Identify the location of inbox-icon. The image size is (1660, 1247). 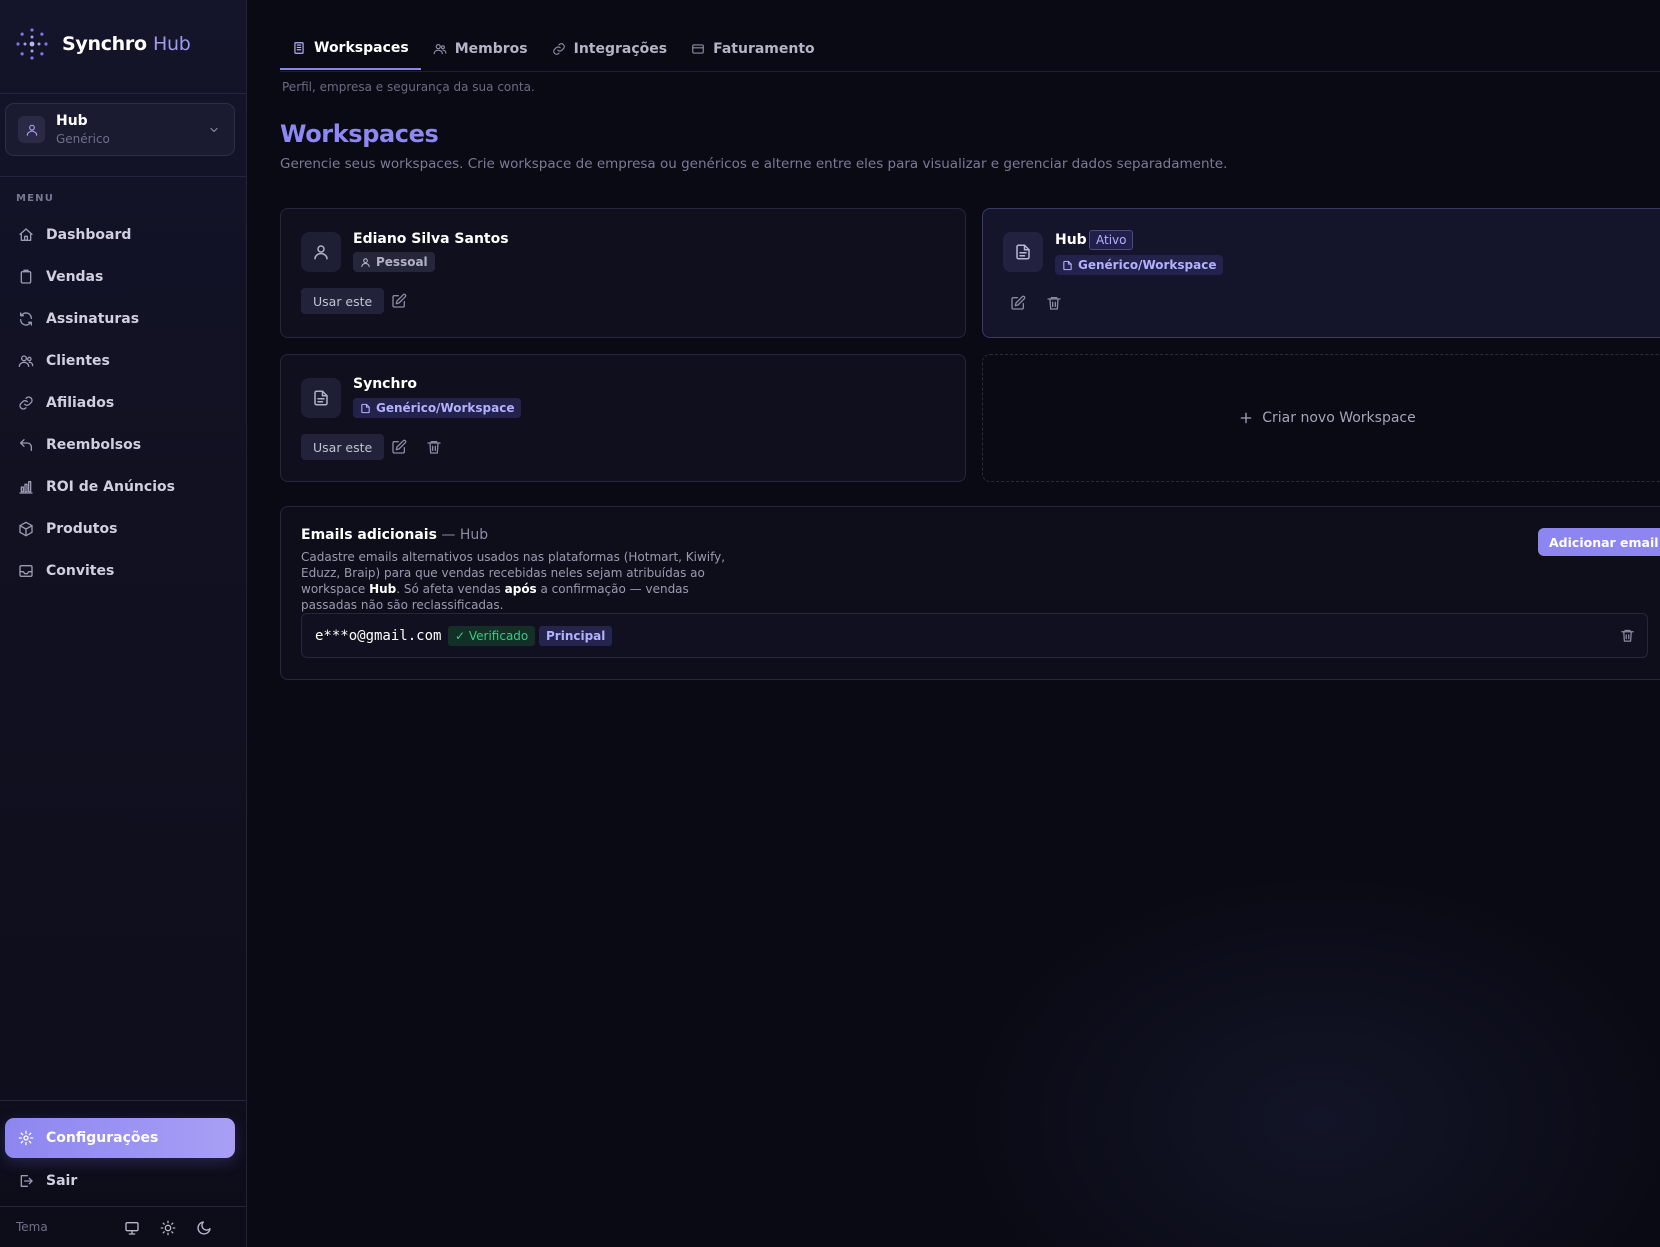
(26, 571).